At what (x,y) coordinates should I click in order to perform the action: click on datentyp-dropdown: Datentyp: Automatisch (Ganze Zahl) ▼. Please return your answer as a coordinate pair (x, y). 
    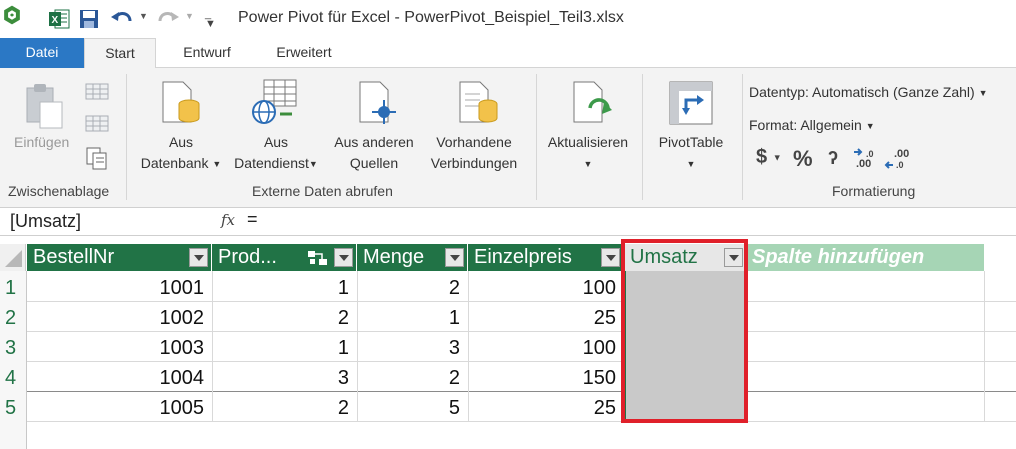
    Looking at the image, I should click on (868, 93).